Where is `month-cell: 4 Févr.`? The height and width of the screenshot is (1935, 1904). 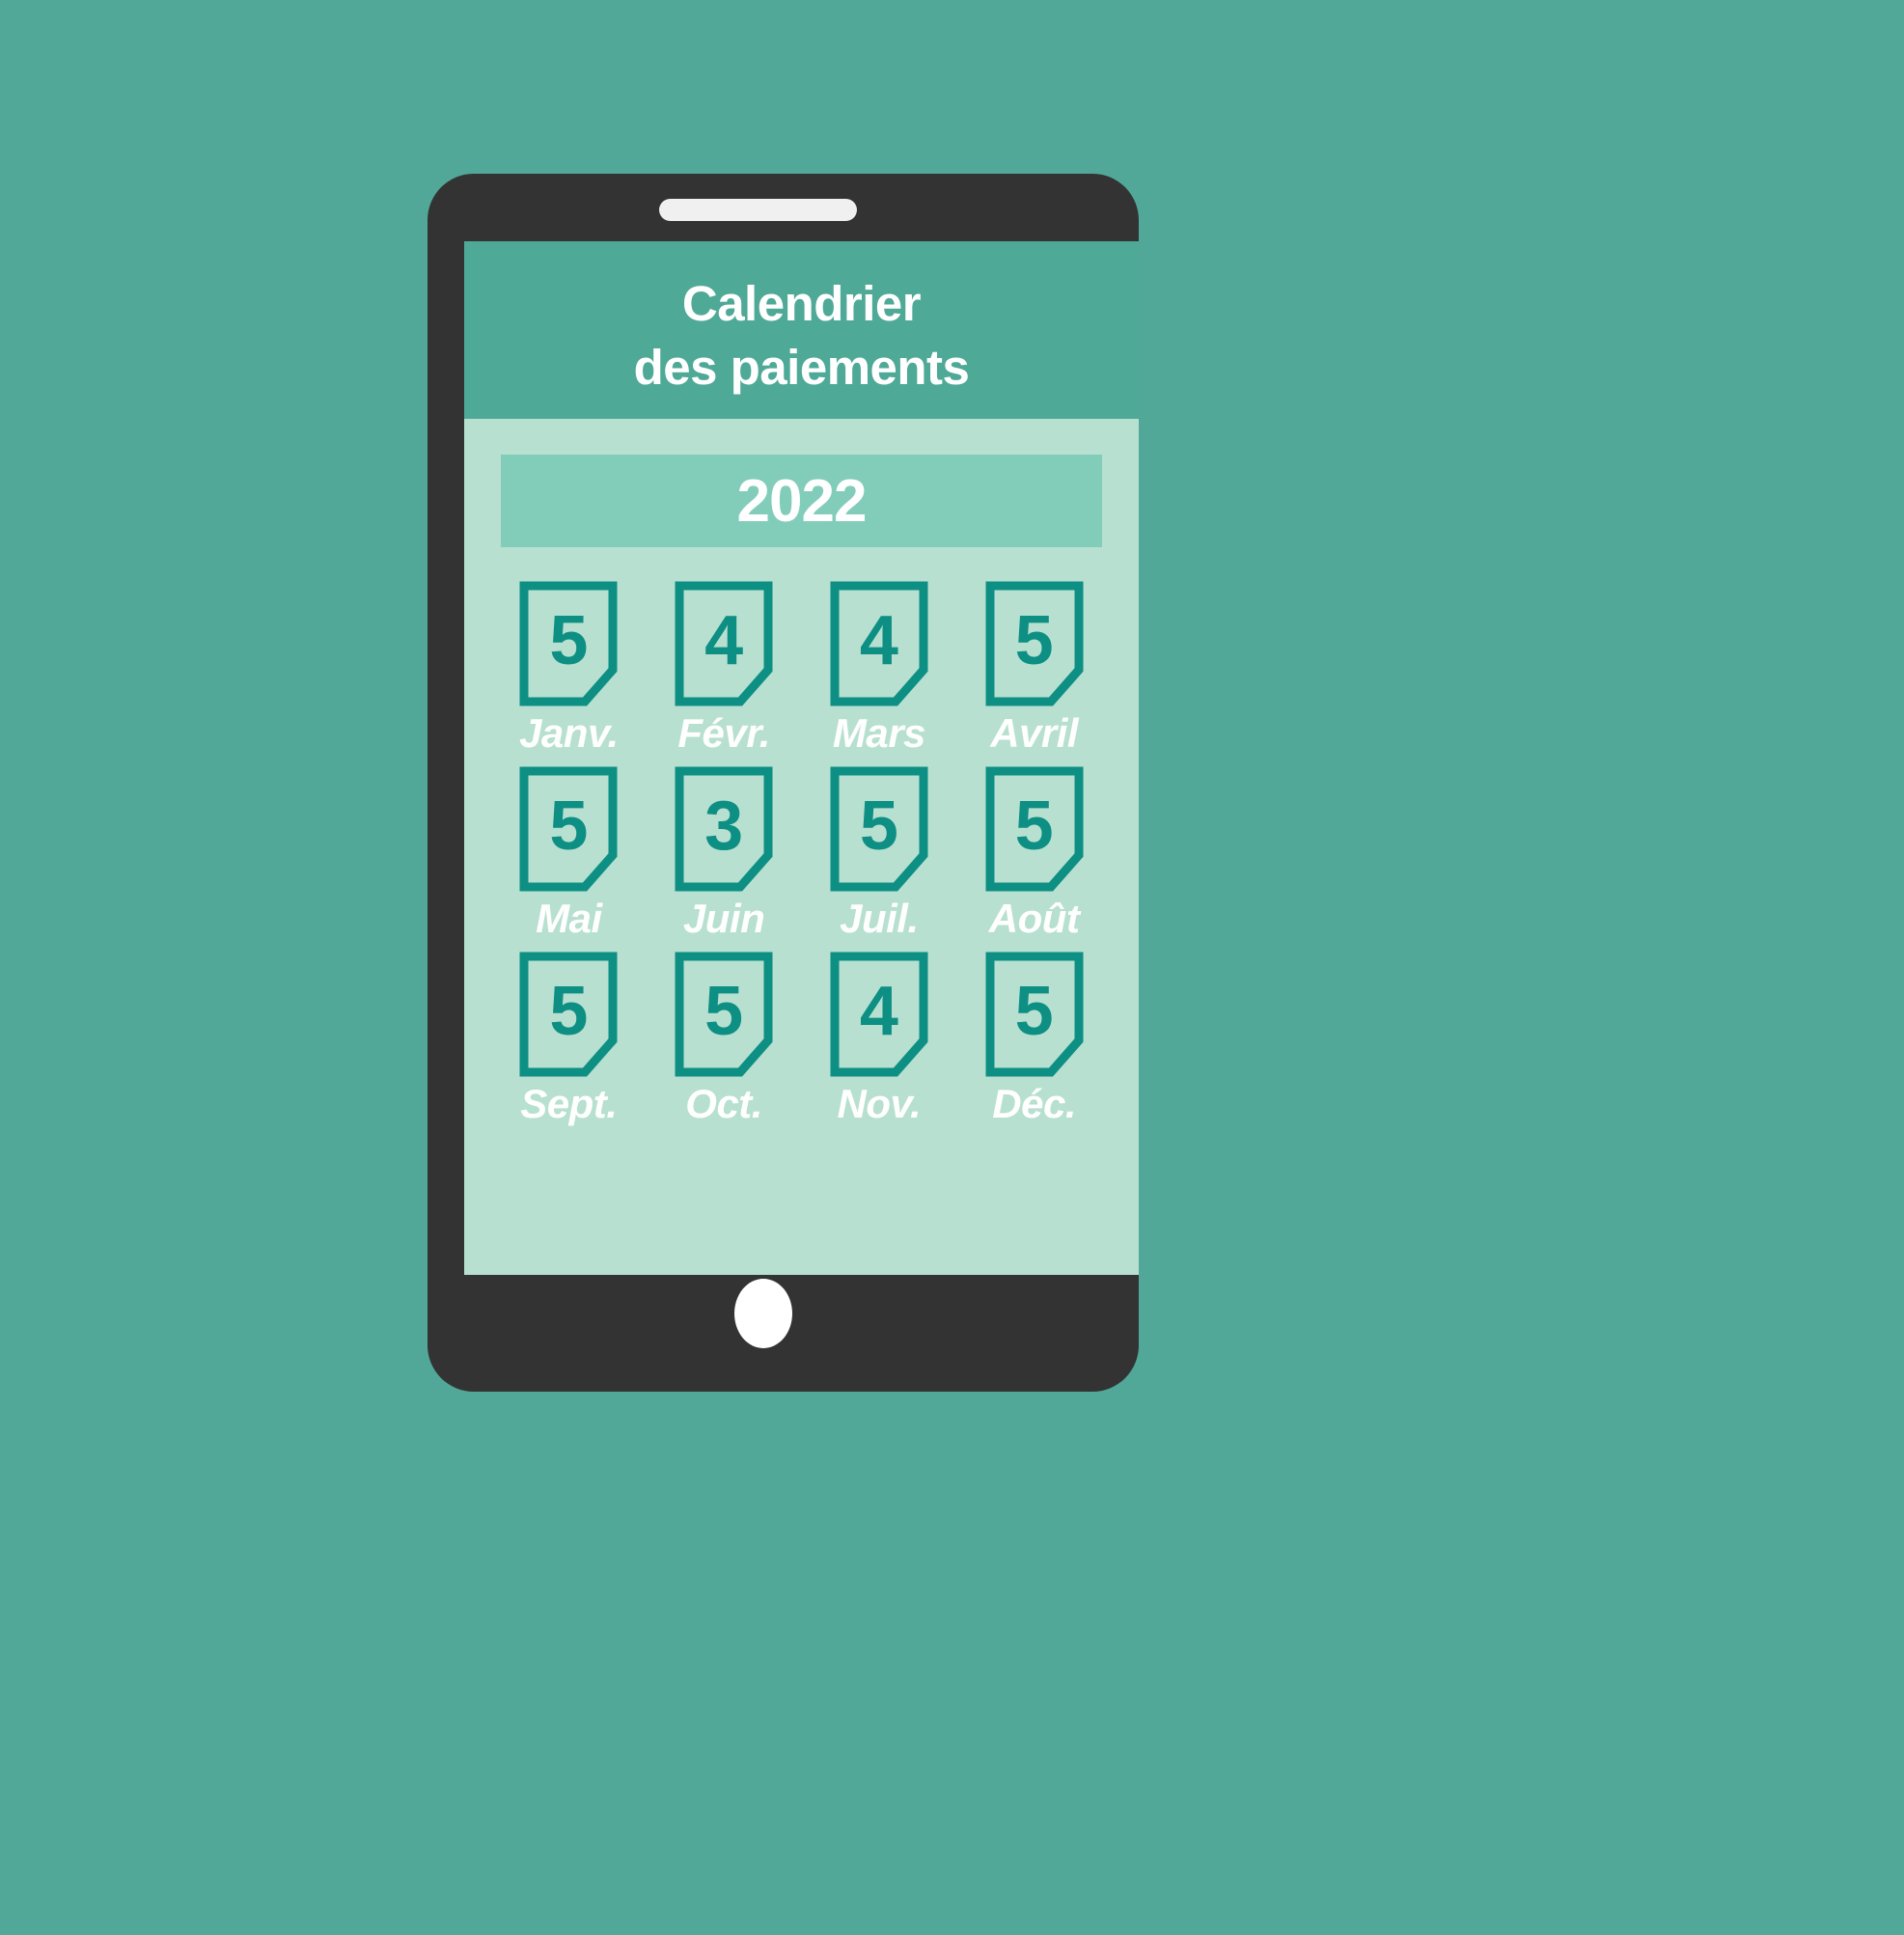 month-cell: 4 Févr. is located at coordinates (725, 668).